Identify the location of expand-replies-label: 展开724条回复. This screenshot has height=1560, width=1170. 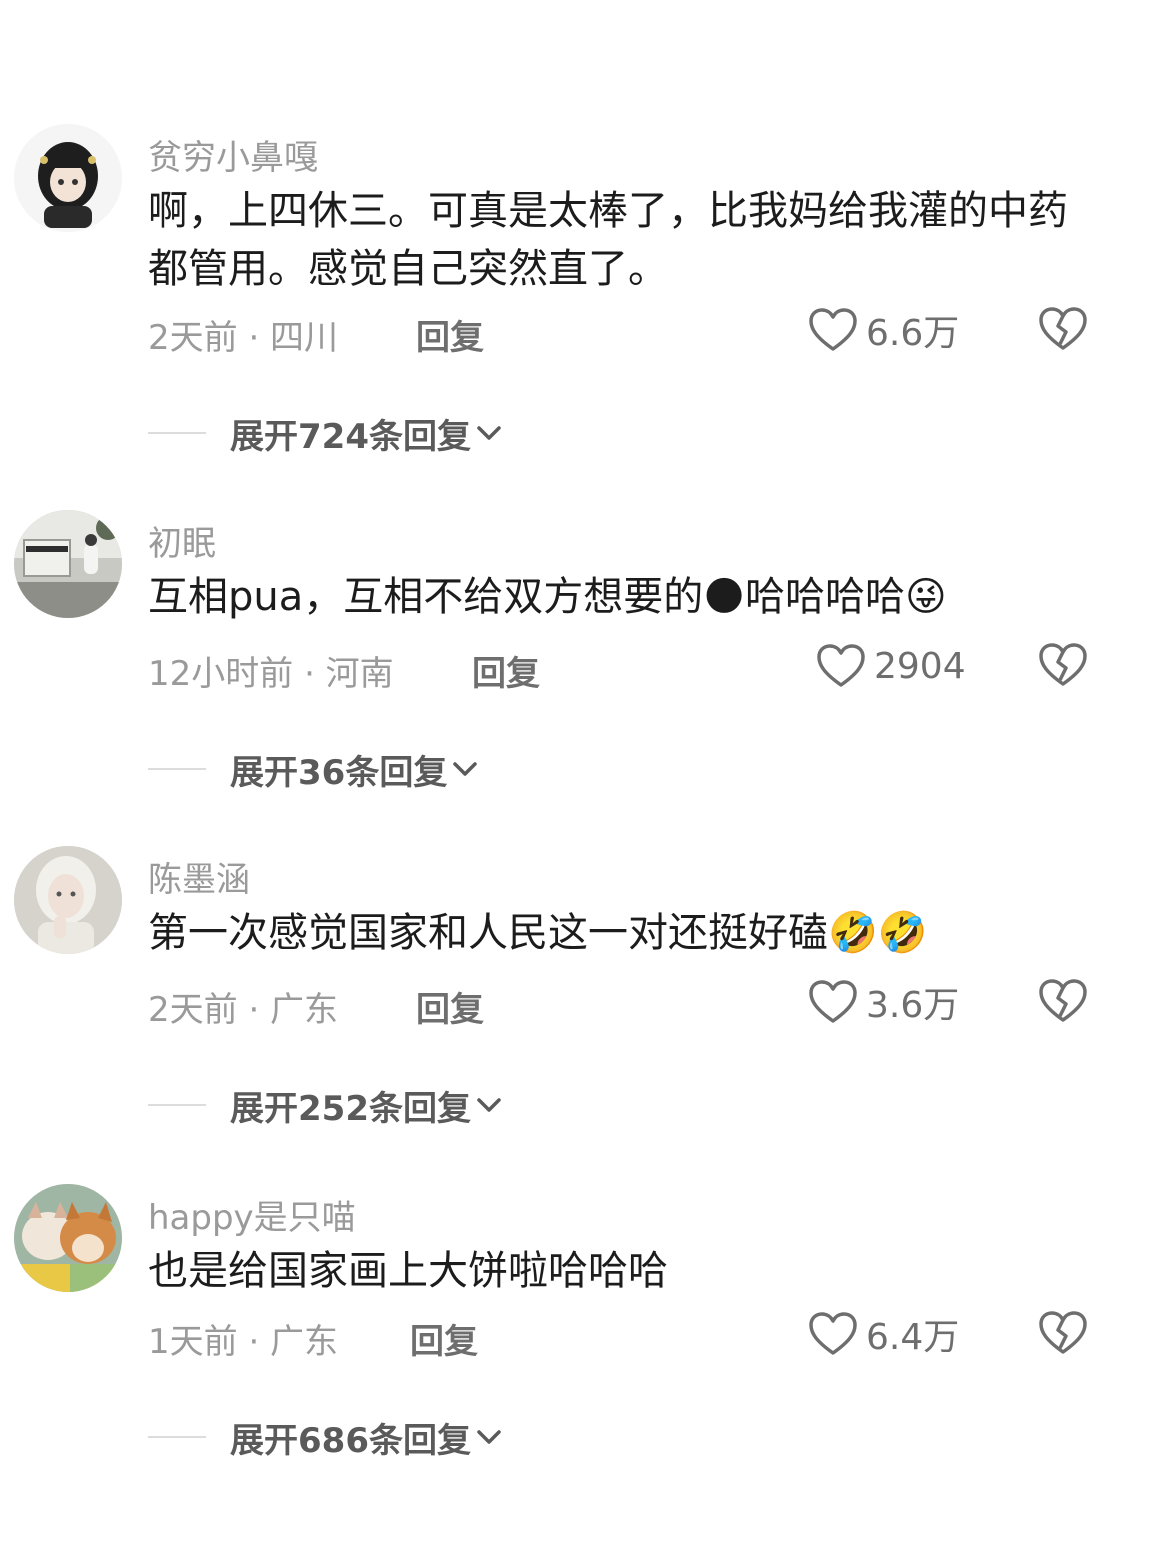
(350, 436).